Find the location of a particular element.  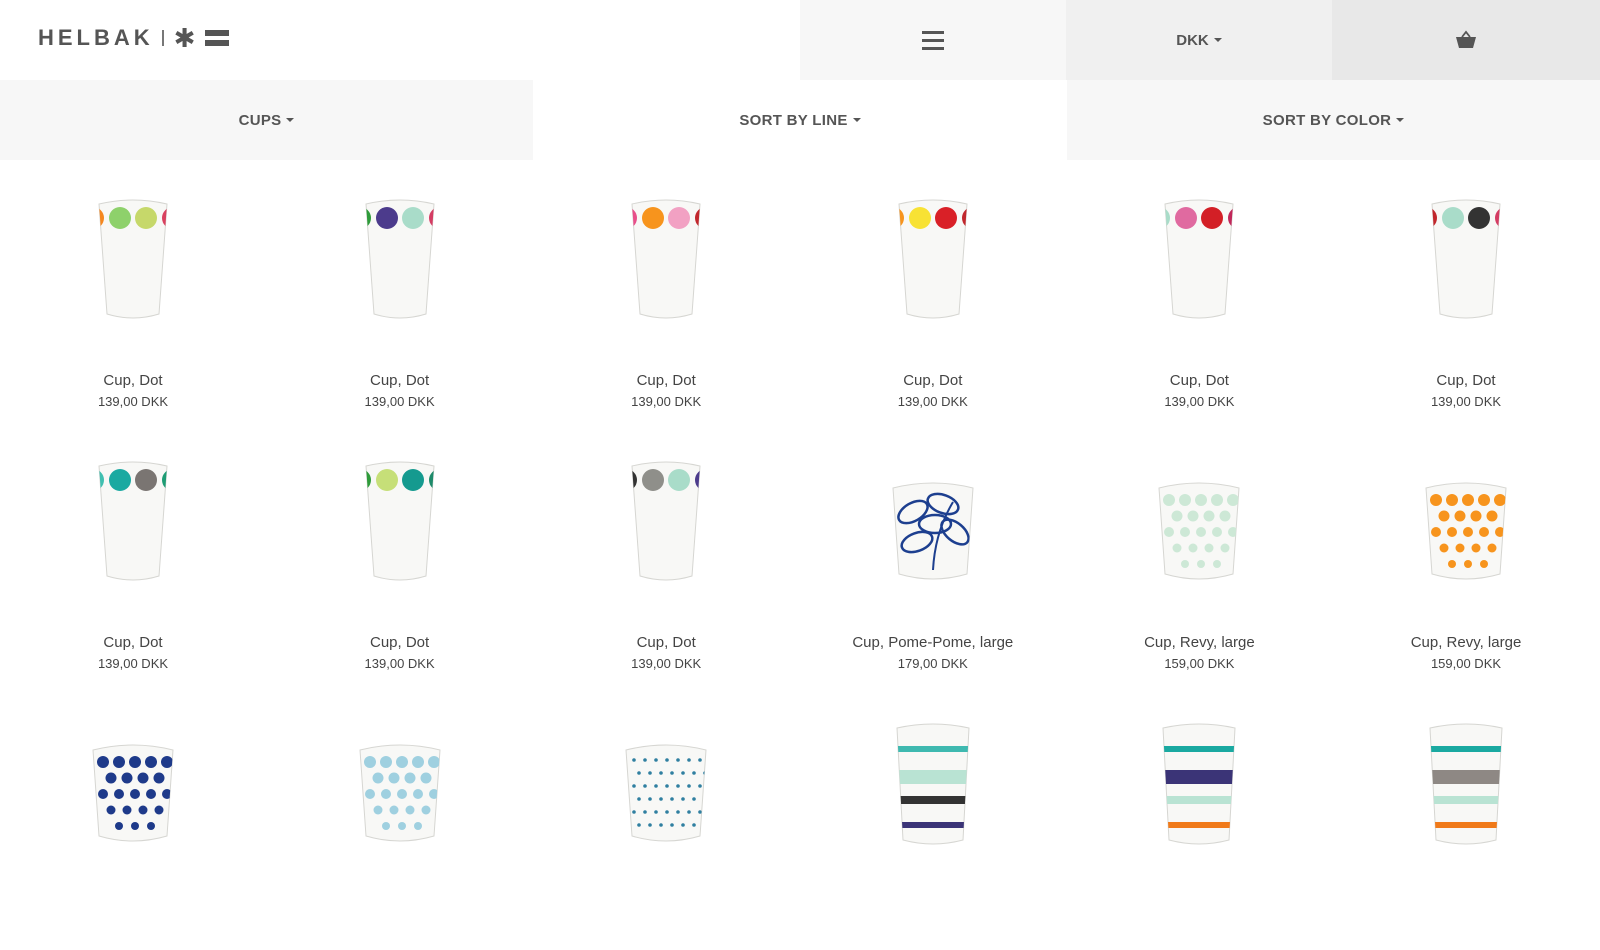

filter-bar: CUPS SORT BY LINE SORT BY COLOR is located at coordinates (800, 120).